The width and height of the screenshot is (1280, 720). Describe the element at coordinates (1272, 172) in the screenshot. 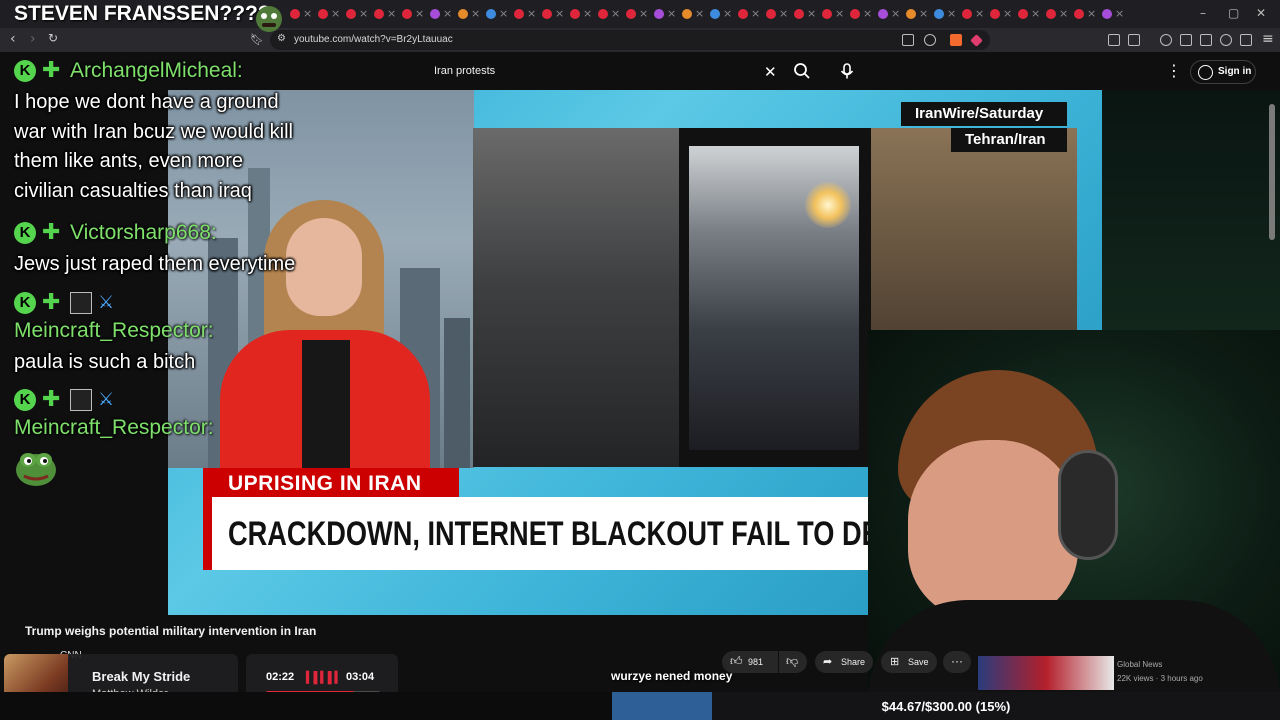

I see `scrollbar-thumb` at that location.